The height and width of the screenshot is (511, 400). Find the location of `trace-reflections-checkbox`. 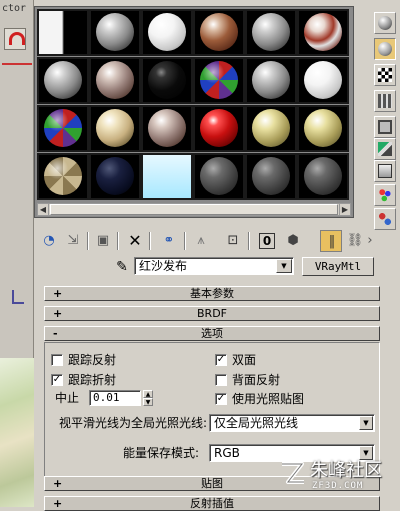

trace-reflections-checkbox is located at coordinates (57, 360).